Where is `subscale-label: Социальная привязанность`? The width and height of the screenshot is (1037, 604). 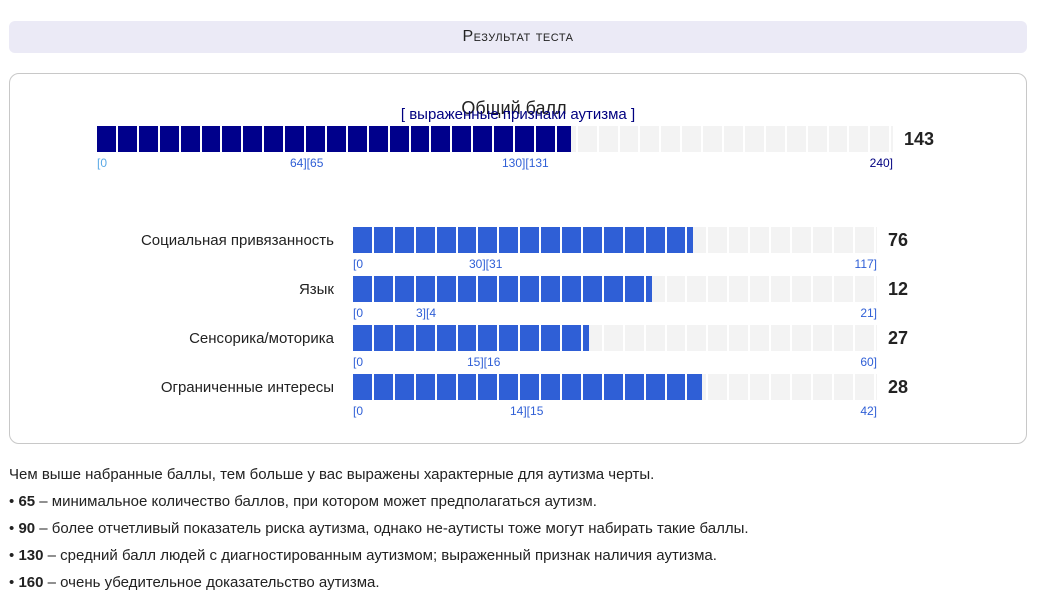 subscale-label: Социальная привязанность is located at coordinates (237, 240).